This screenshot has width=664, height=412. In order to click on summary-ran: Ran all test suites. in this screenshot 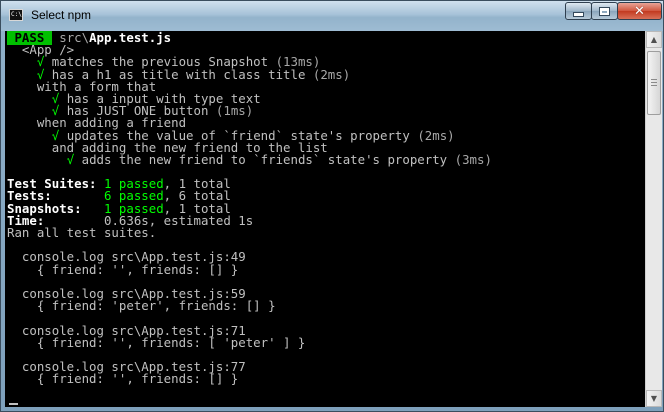, I will do `click(82, 232)`.